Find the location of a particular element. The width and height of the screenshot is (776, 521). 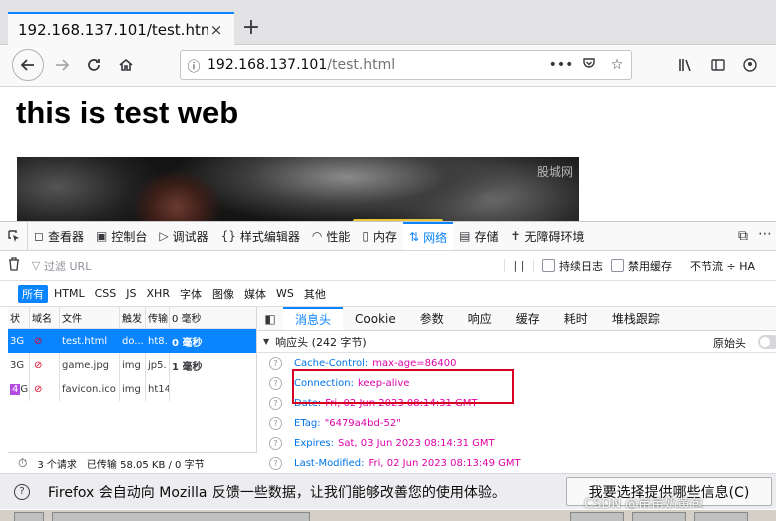

sidebar-icon is located at coordinates (718, 65).